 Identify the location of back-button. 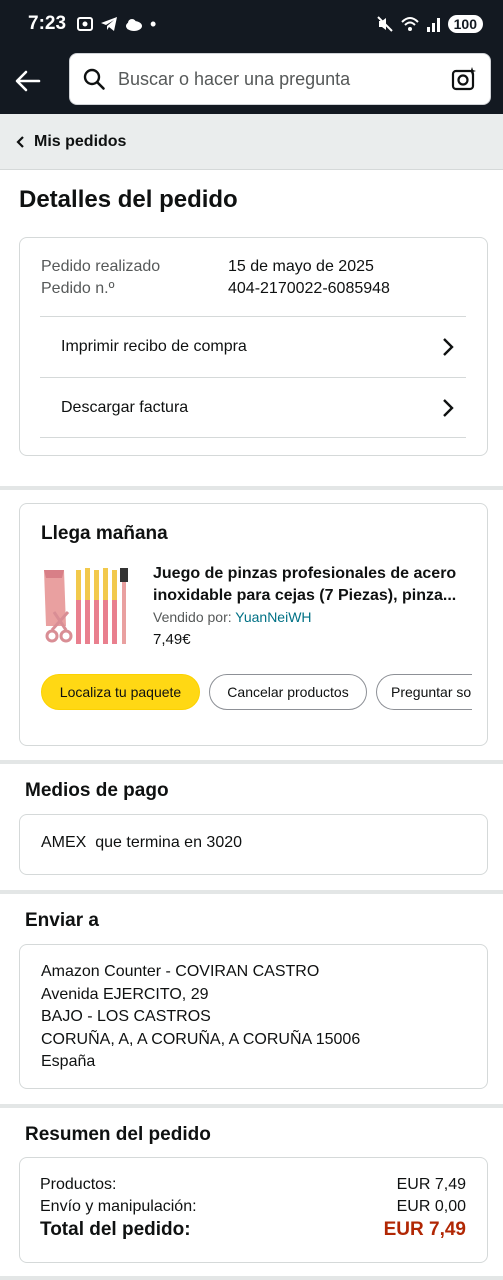
(28, 81).